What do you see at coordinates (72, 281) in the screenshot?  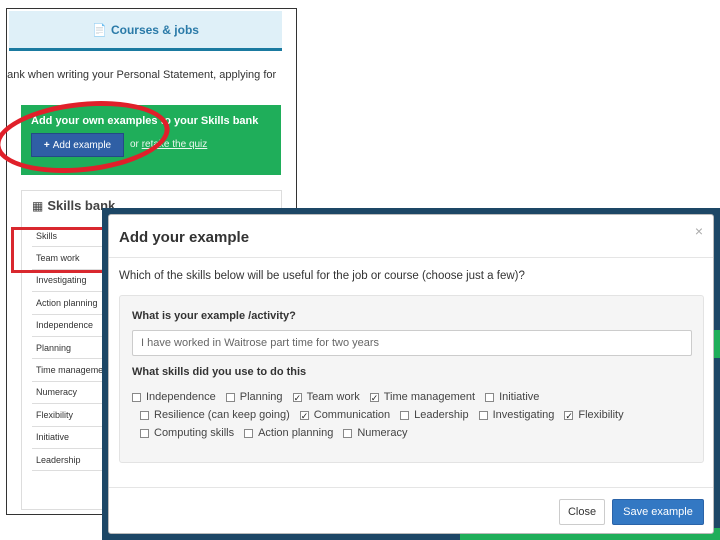 I see `skills-row: Investigating` at bounding box center [72, 281].